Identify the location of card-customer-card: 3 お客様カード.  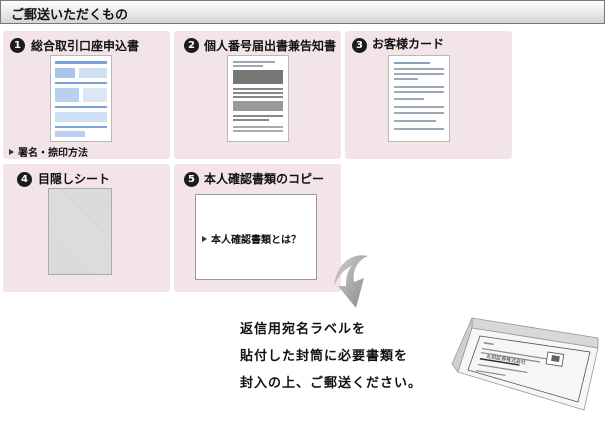
(428, 95).